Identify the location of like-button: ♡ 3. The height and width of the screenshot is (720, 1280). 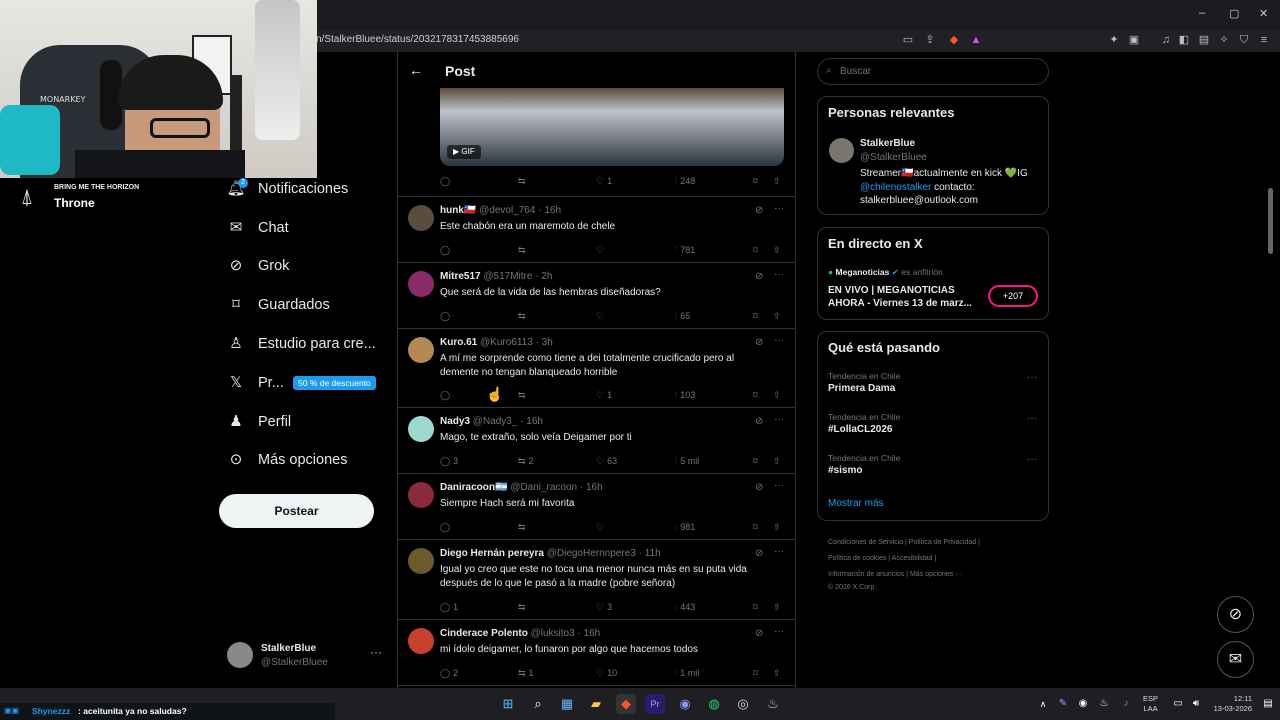
(604, 608).